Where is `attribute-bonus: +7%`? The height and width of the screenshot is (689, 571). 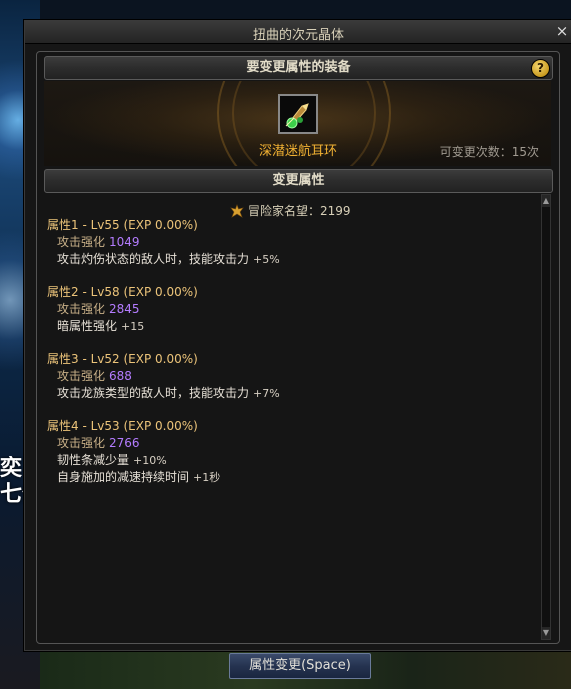
attribute-bonus: +7% is located at coordinates (266, 393).